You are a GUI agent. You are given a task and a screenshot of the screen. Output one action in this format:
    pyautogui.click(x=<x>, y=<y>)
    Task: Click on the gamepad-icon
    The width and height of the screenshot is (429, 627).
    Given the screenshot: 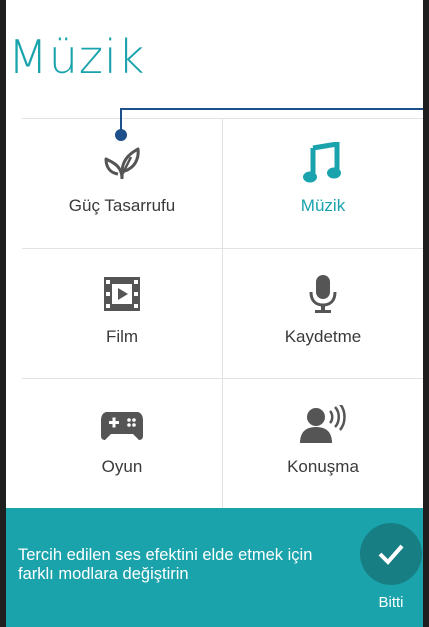 What is the action you would take?
    pyautogui.click(x=122, y=424)
    